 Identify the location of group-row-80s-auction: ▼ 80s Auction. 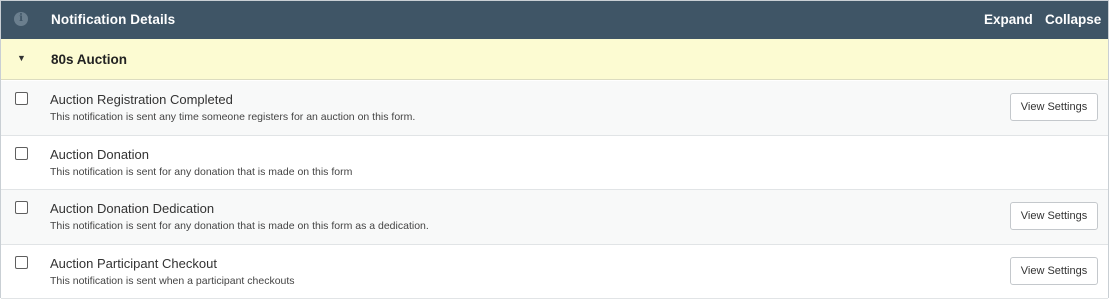
(554, 59).